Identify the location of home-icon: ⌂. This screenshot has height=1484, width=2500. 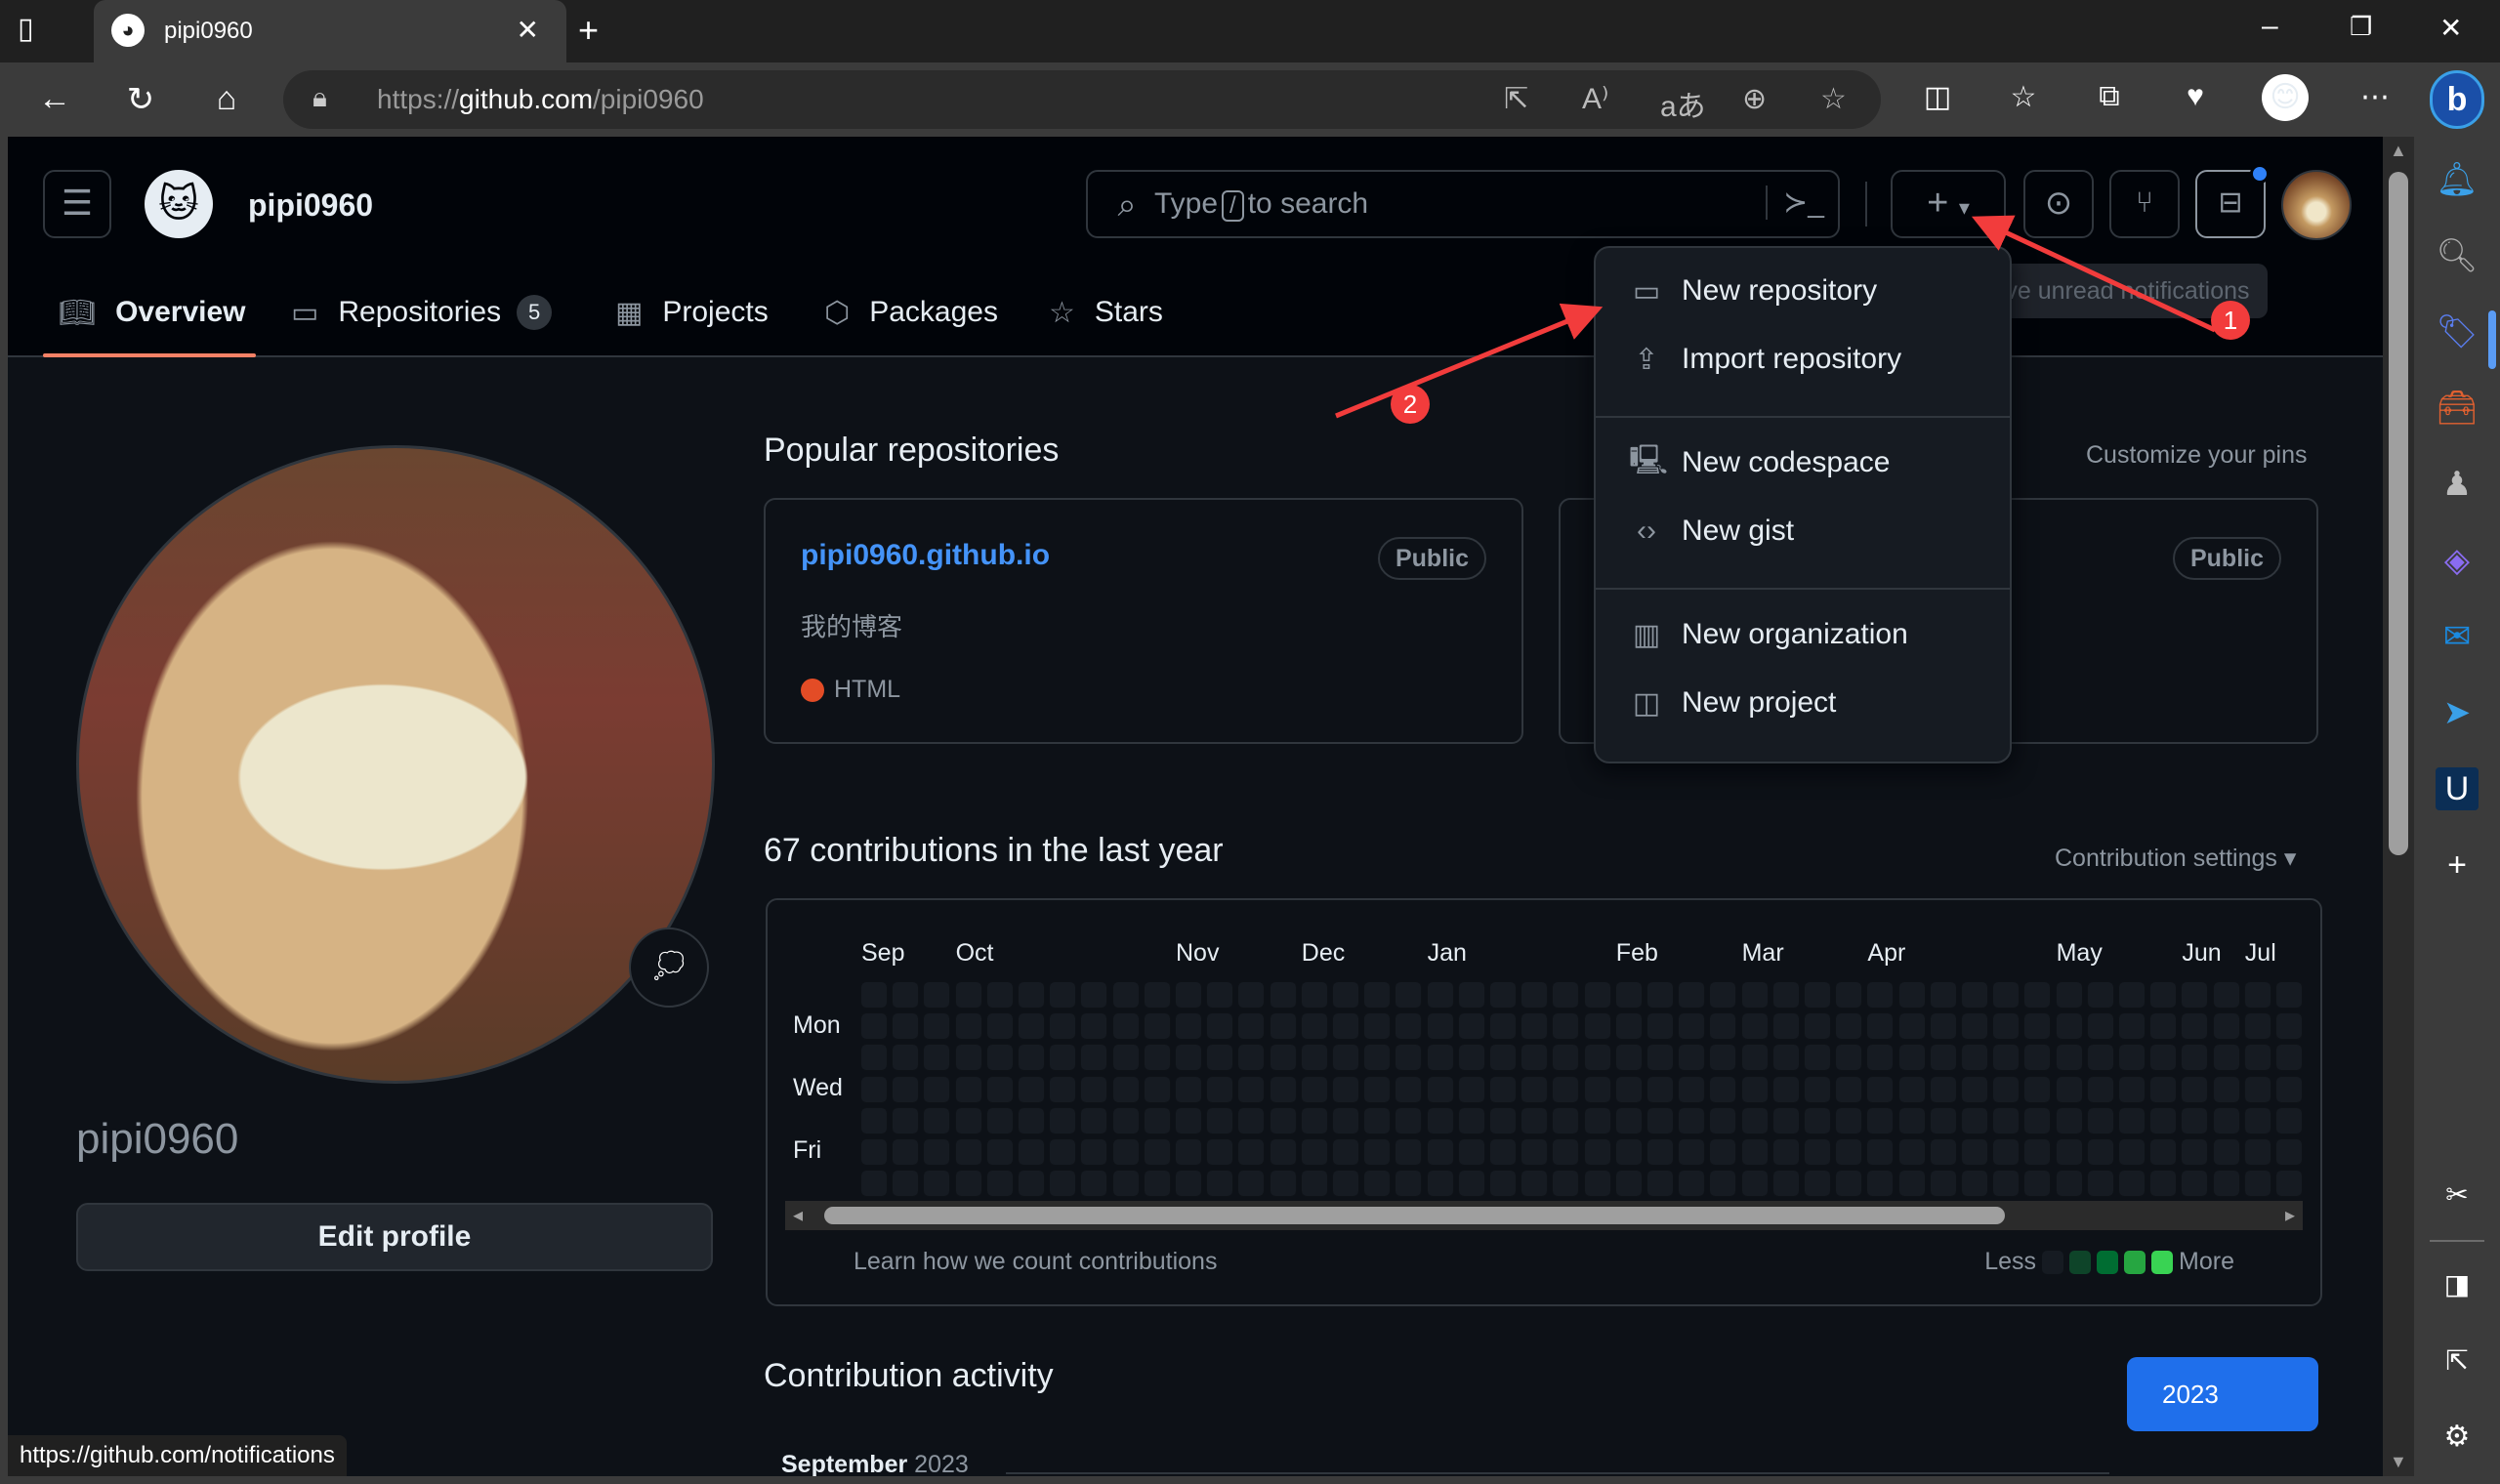
(226, 99).